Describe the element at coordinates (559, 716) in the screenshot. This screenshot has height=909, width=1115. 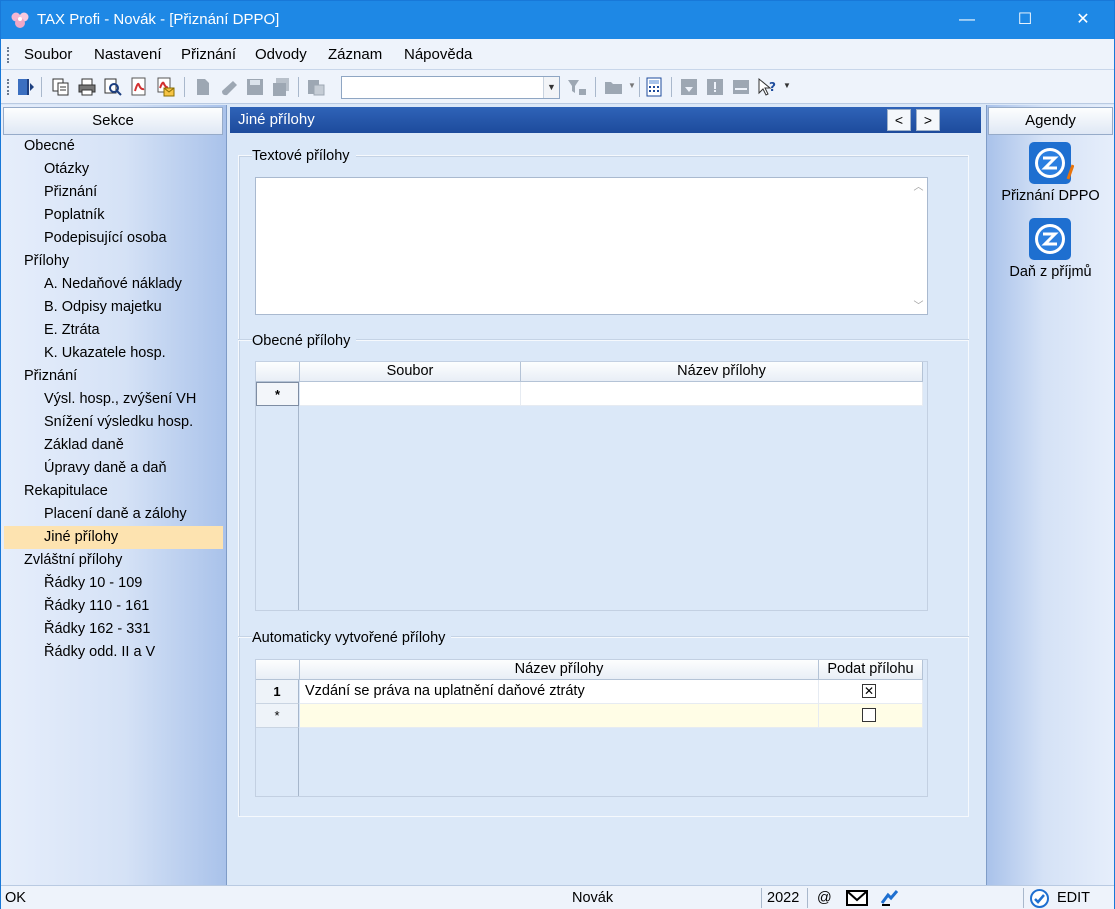
I see `grid-cell-name-new` at that location.